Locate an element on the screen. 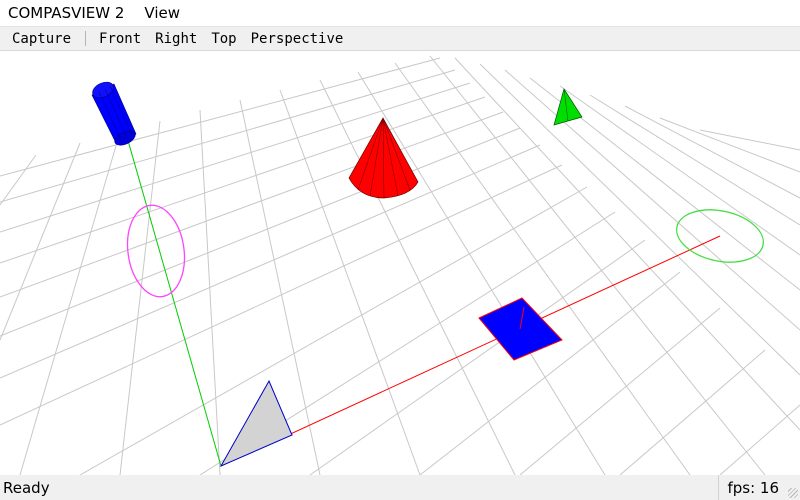 The image size is (800, 500). cylinder-object is located at coordinates (114, 113).